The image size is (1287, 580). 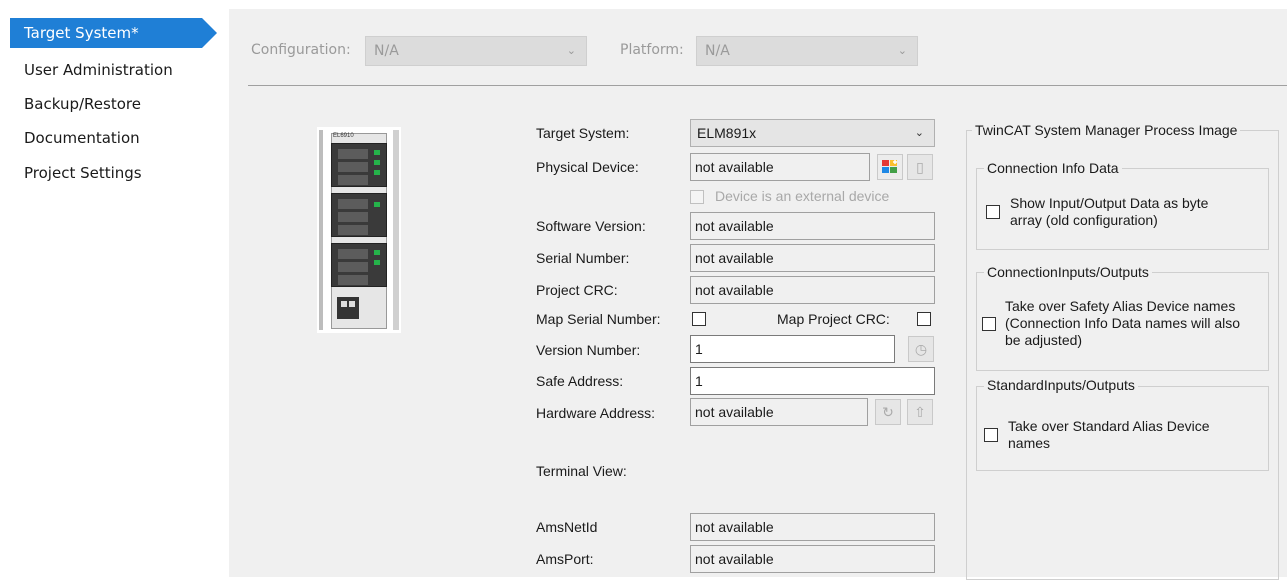 What do you see at coordinates (890, 167) in the screenshot?
I see `select-device-icon` at bounding box center [890, 167].